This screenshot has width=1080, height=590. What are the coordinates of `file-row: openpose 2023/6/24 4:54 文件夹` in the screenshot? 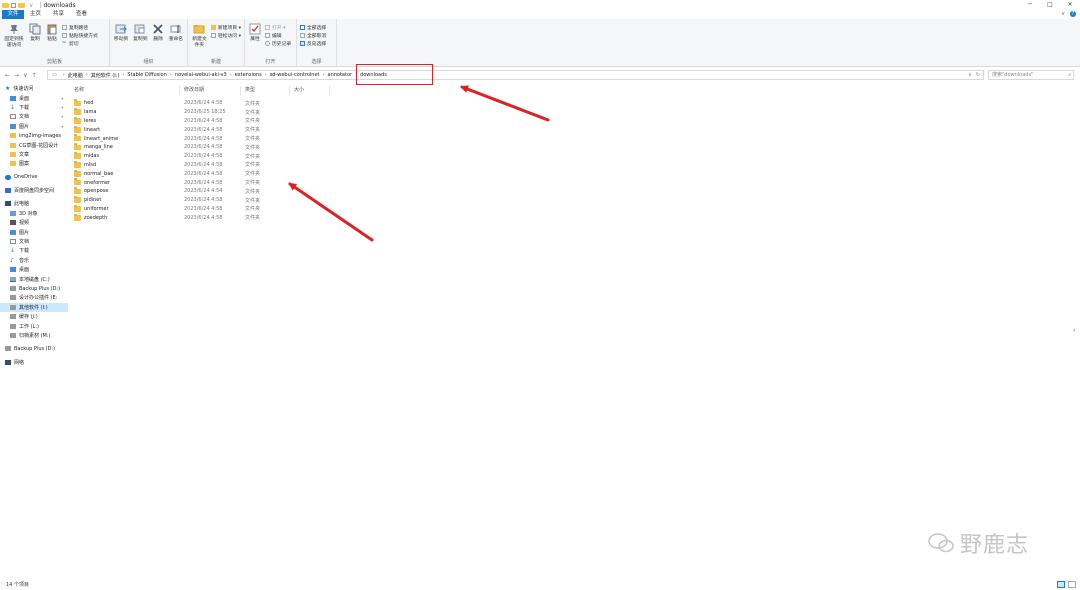 It's located at (200, 191).